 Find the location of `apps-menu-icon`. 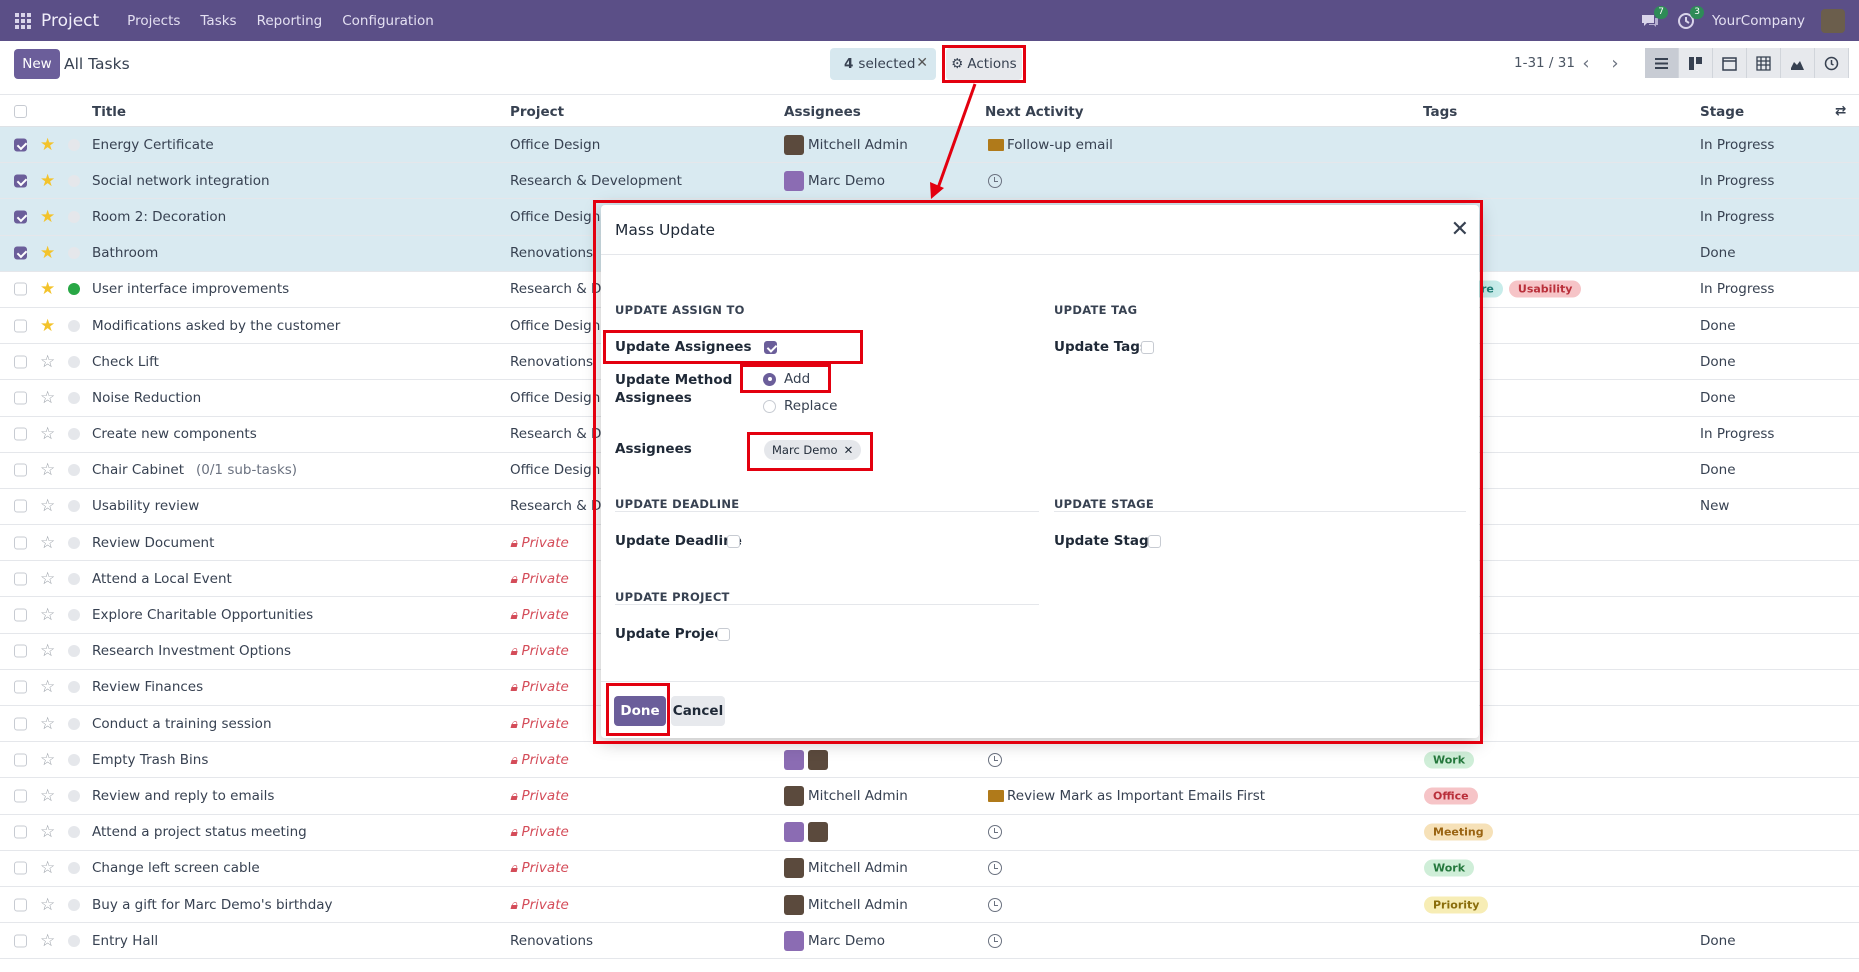

apps-menu-icon is located at coordinates (23, 20).